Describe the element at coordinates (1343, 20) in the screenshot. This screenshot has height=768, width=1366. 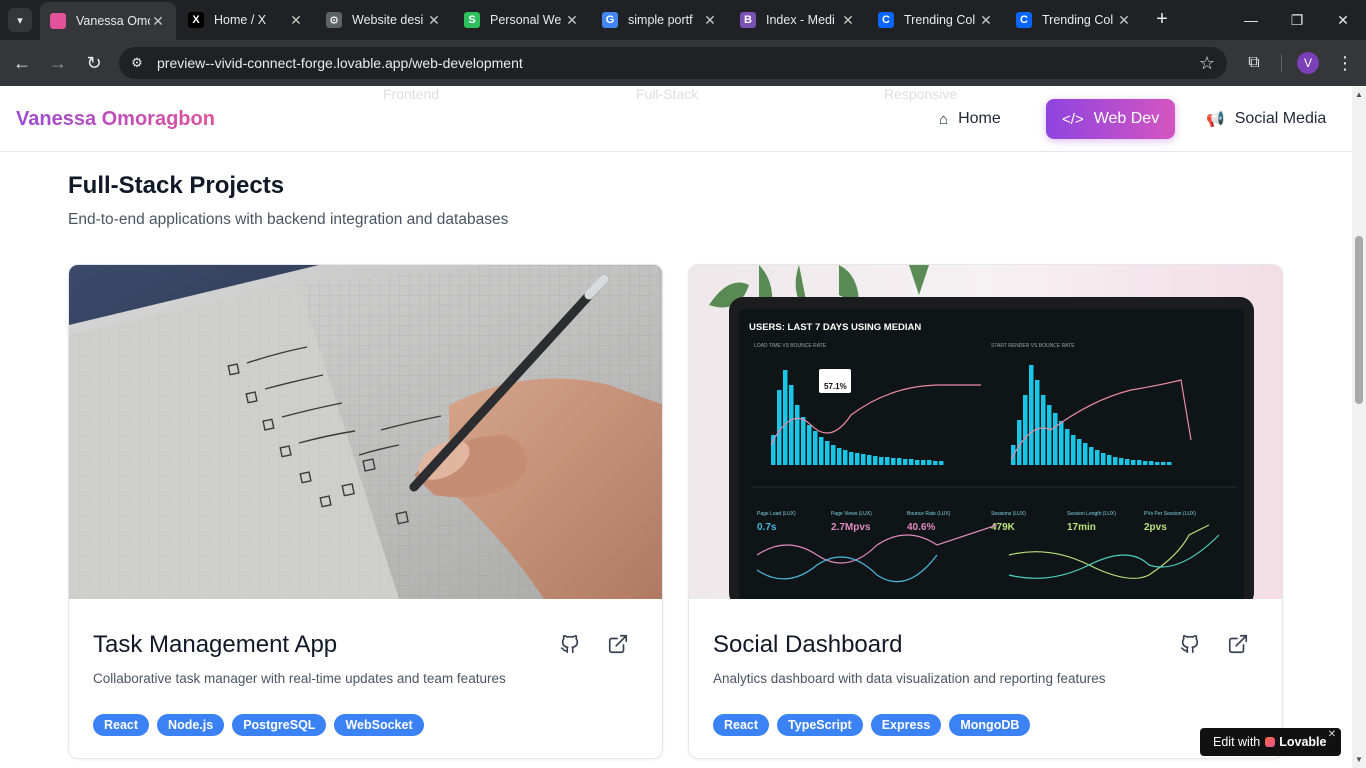
I see `close-window-button: ✕` at that location.